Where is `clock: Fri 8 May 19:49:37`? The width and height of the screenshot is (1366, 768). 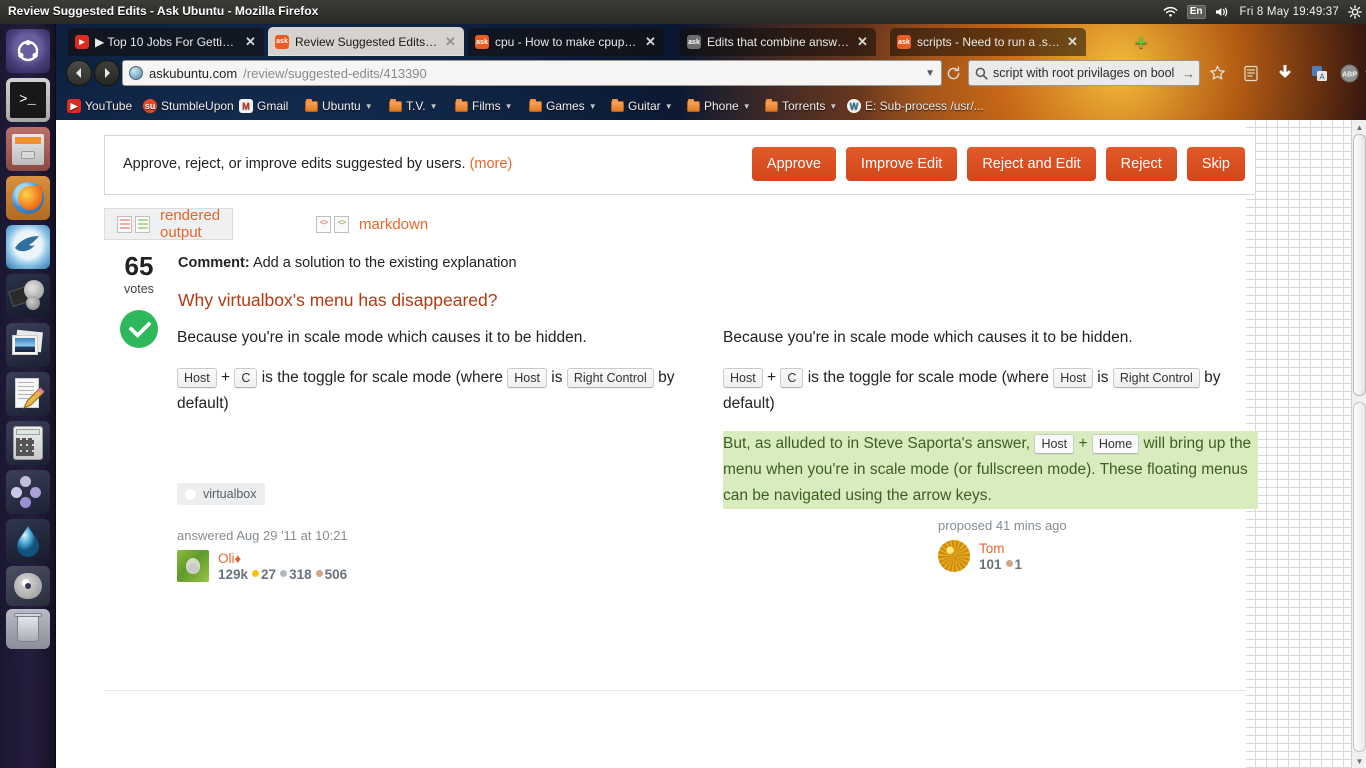
clock: Fri 8 May 19:49:37 is located at coordinates (1289, 12).